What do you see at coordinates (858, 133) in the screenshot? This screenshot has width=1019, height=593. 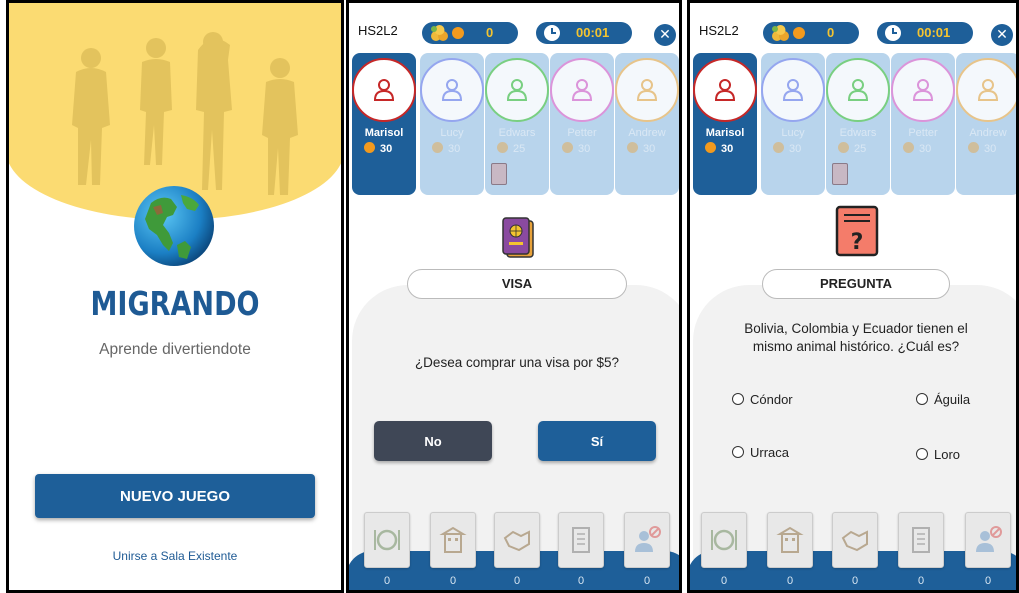 I see `player-name: Edwars` at bounding box center [858, 133].